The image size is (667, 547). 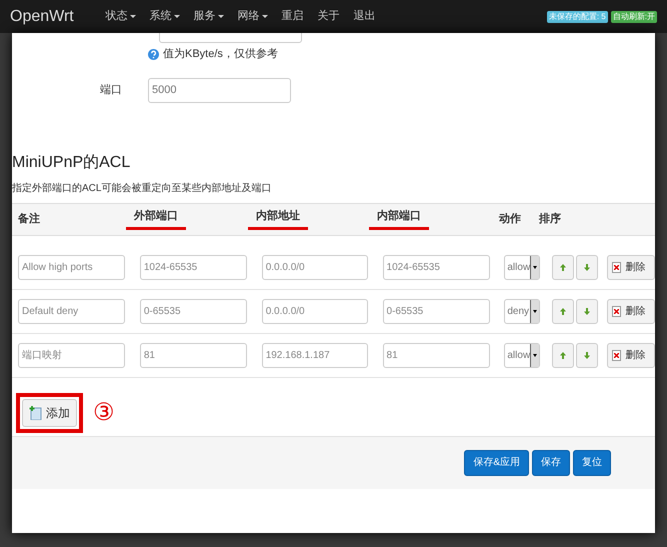 I want to click on hint-text: 值为KByte/s，仅供参考, so click(x=220, y=54).